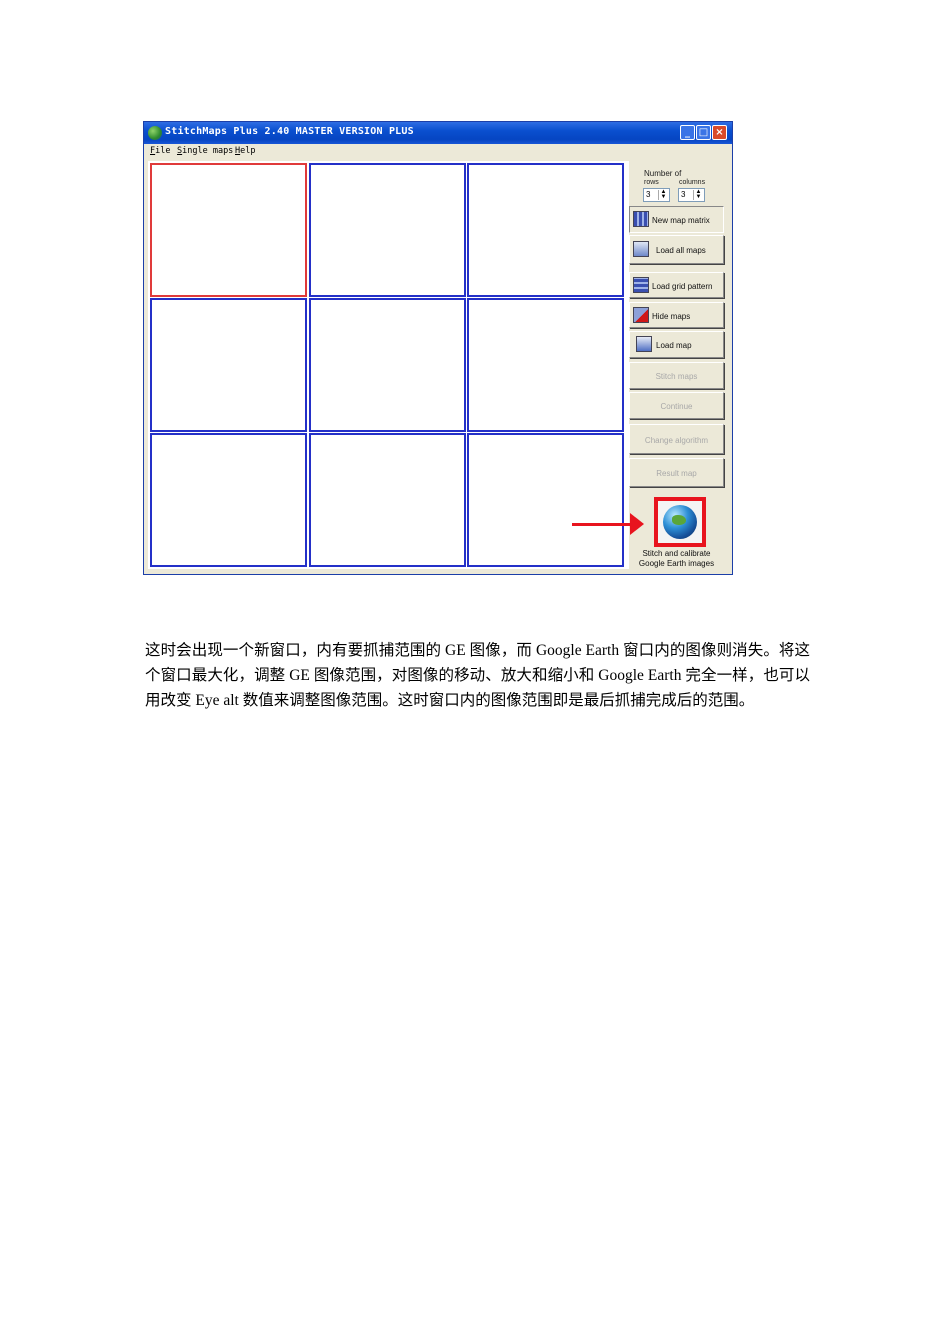 The height and width of the screenshot is (1344, 950). I want to click on close-button: ×, so click(719, 132).